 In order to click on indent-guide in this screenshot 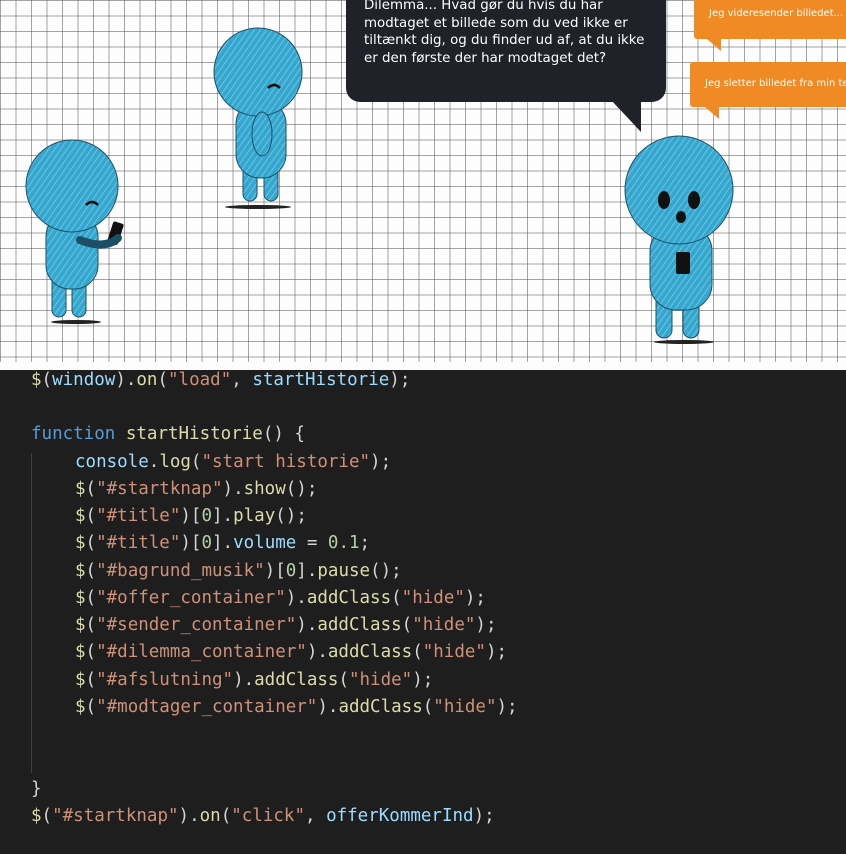, I will do `click(31, 613)`.